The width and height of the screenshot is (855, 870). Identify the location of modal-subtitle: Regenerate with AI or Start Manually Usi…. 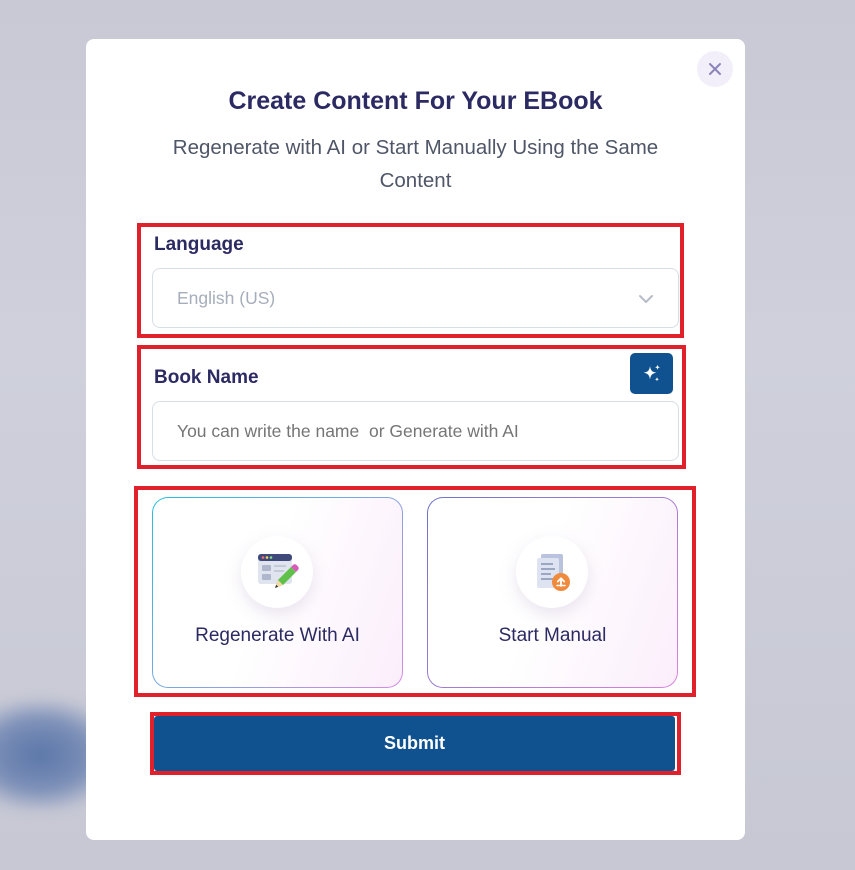
(415, 164).